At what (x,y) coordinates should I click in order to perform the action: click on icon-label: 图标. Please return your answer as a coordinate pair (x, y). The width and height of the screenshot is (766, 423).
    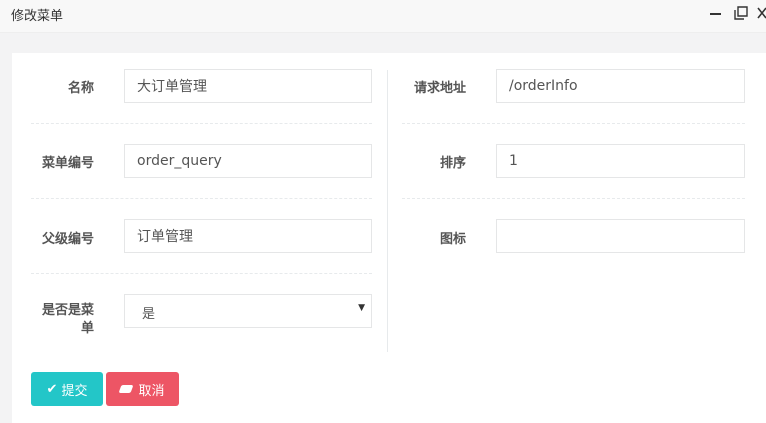
    Looking at the image, I should click on (452, 239).